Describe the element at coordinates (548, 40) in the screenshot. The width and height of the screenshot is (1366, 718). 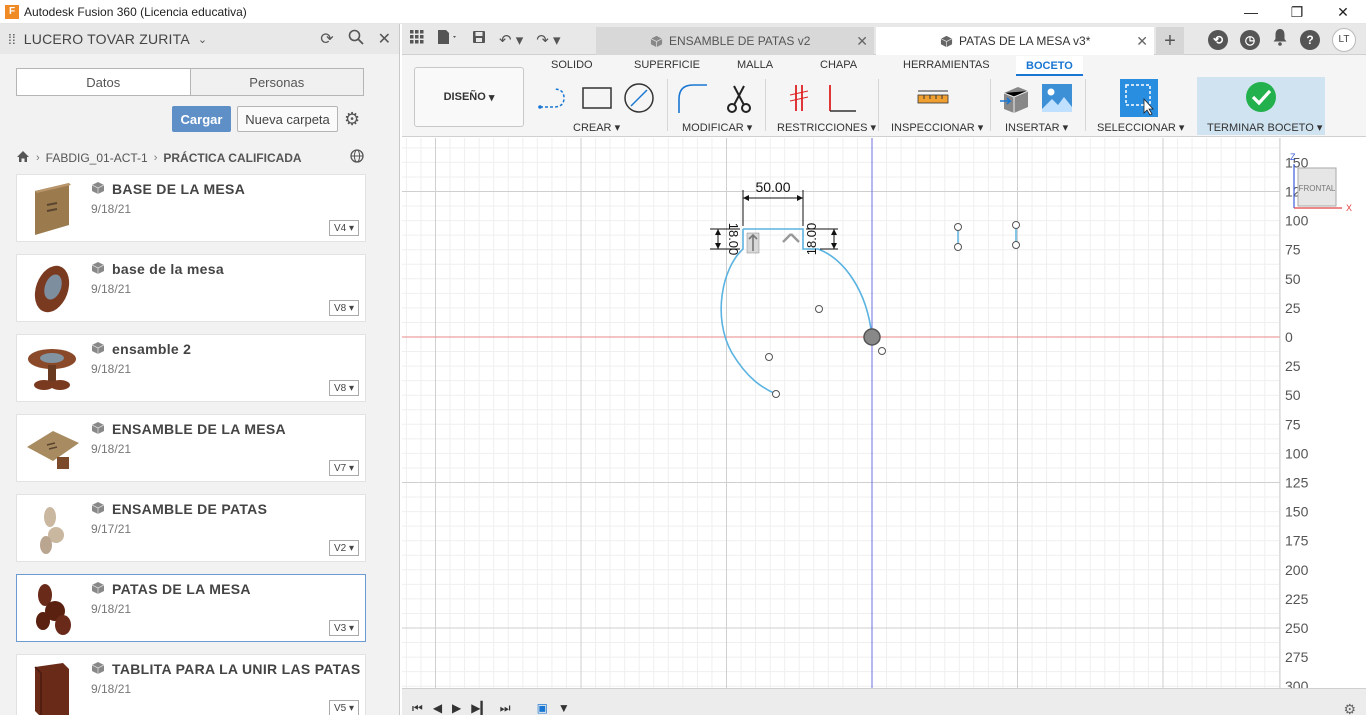
I see `redo-icon: ↷ ▾` at that location.